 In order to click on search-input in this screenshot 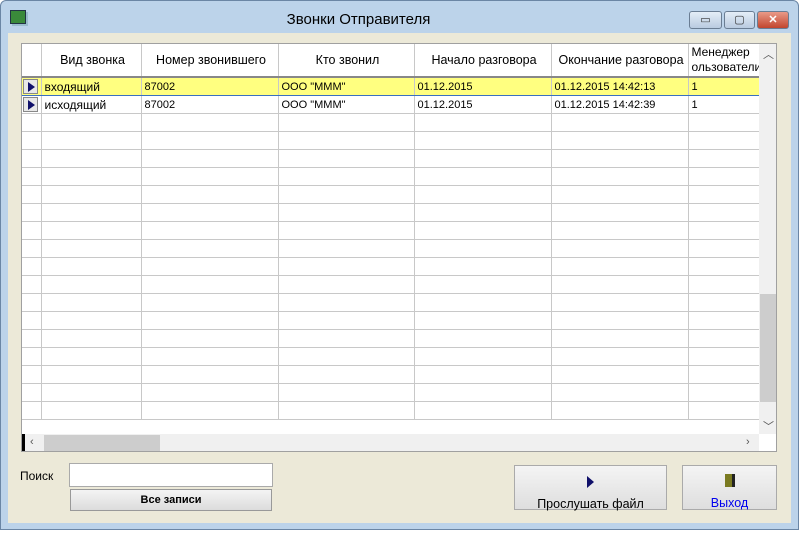, I will do `click(171, 475)`.